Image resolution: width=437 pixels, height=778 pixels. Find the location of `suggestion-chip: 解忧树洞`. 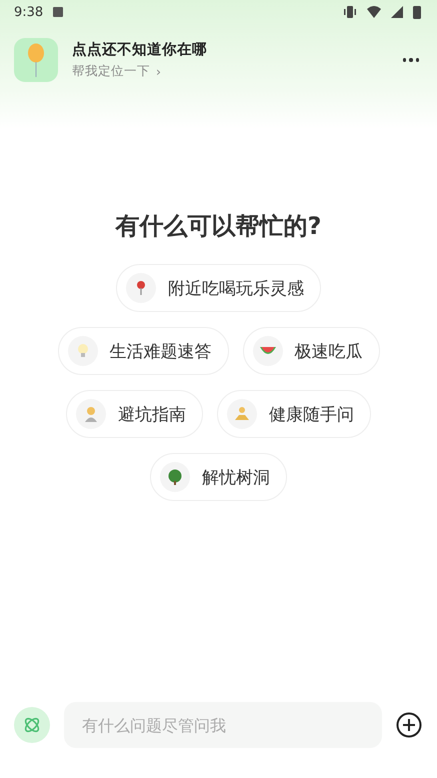

suggestion-chip: 解忧树洞 is located at coordinates (218, 477).